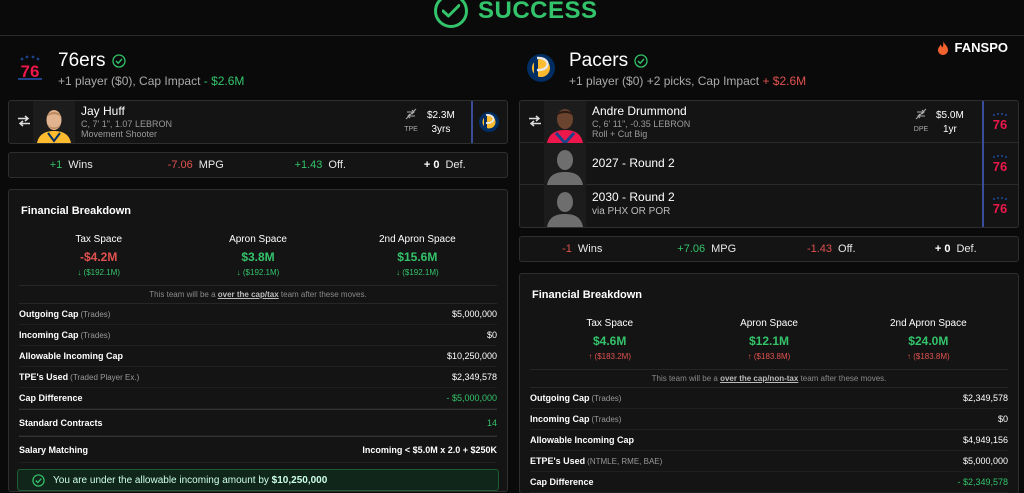  Describe the element at coordinates (842, 378) in the screenshot. I see `note-text: team after these moves.` at that location.